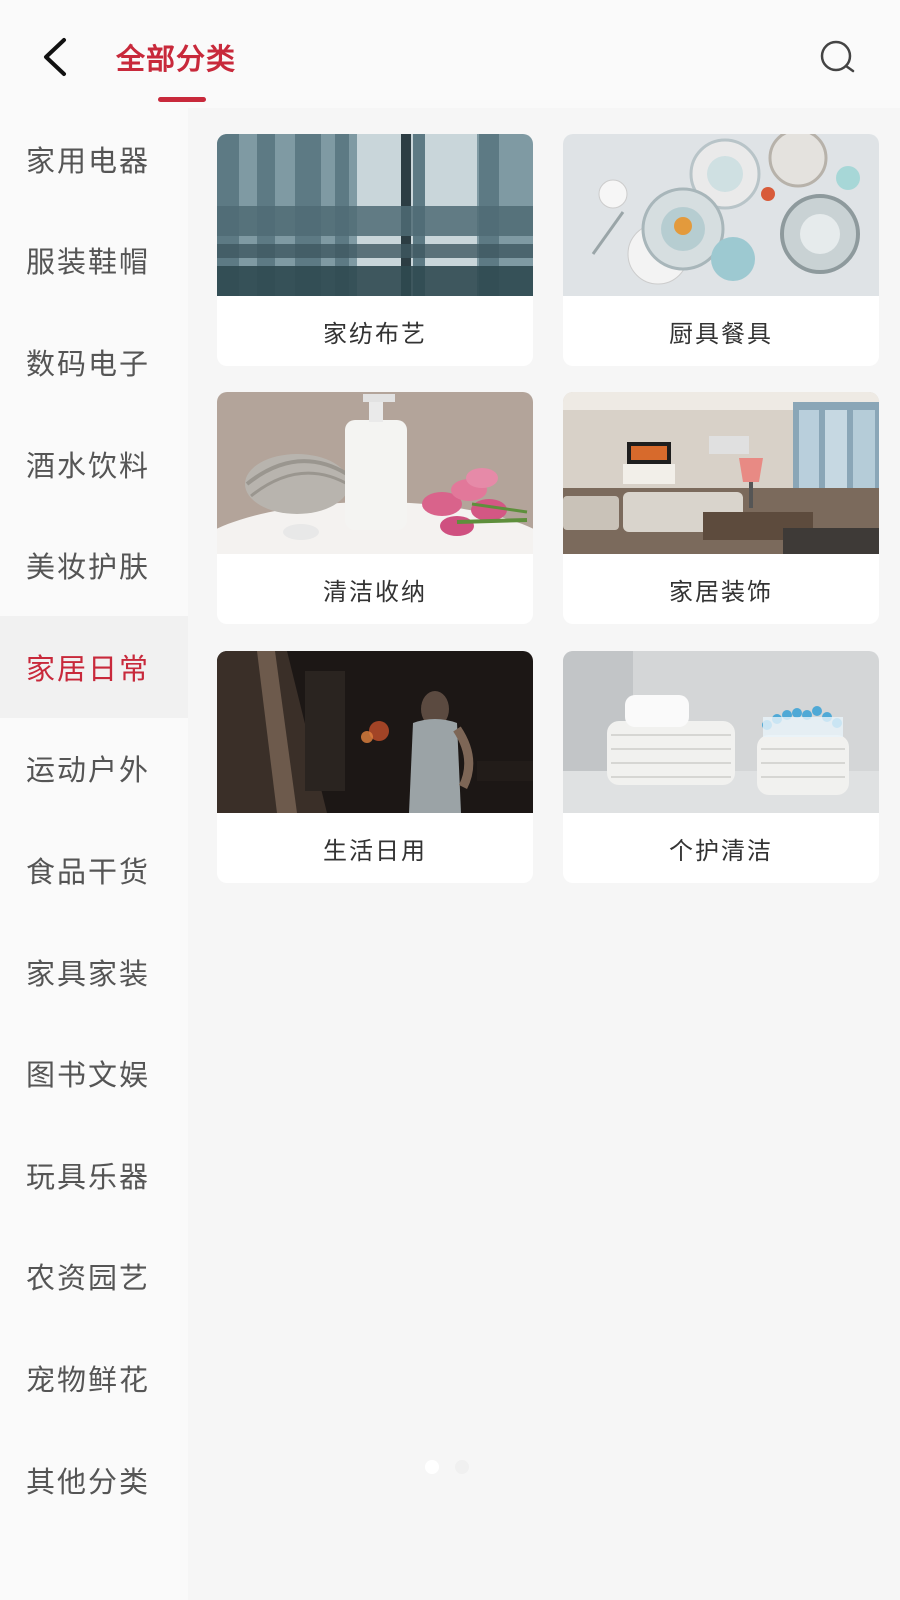 The image size is (900, 1600). Describe the element at coordinates (375, 215) in the screenshot. I see `curtain-photo` at that location.